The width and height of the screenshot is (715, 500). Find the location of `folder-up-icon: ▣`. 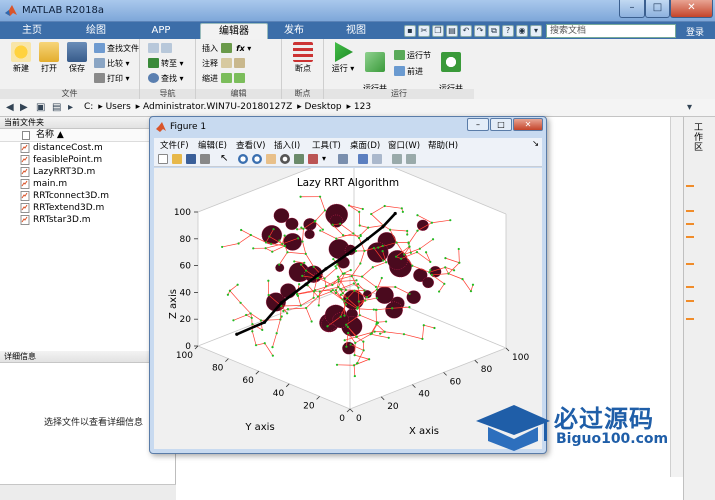

folder-up-icon: ▣ is located at coordinates (40, 107).